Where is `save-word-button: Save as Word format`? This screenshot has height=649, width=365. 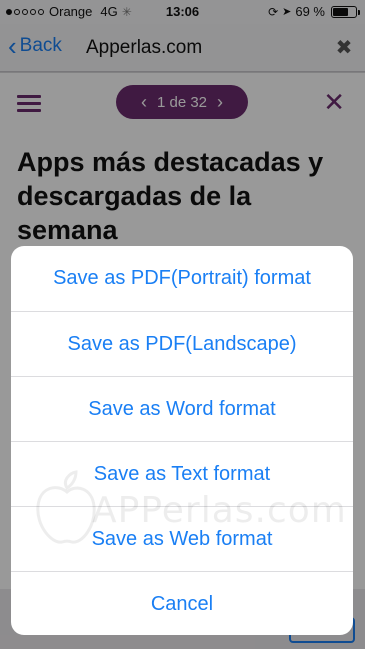
save-word-button: Save as Word format is located at coordinates (182, 408).